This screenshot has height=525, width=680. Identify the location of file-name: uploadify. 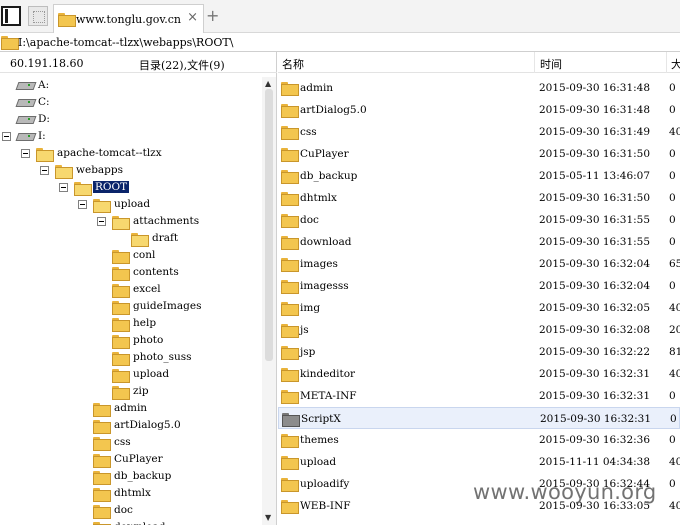
(325, 484).